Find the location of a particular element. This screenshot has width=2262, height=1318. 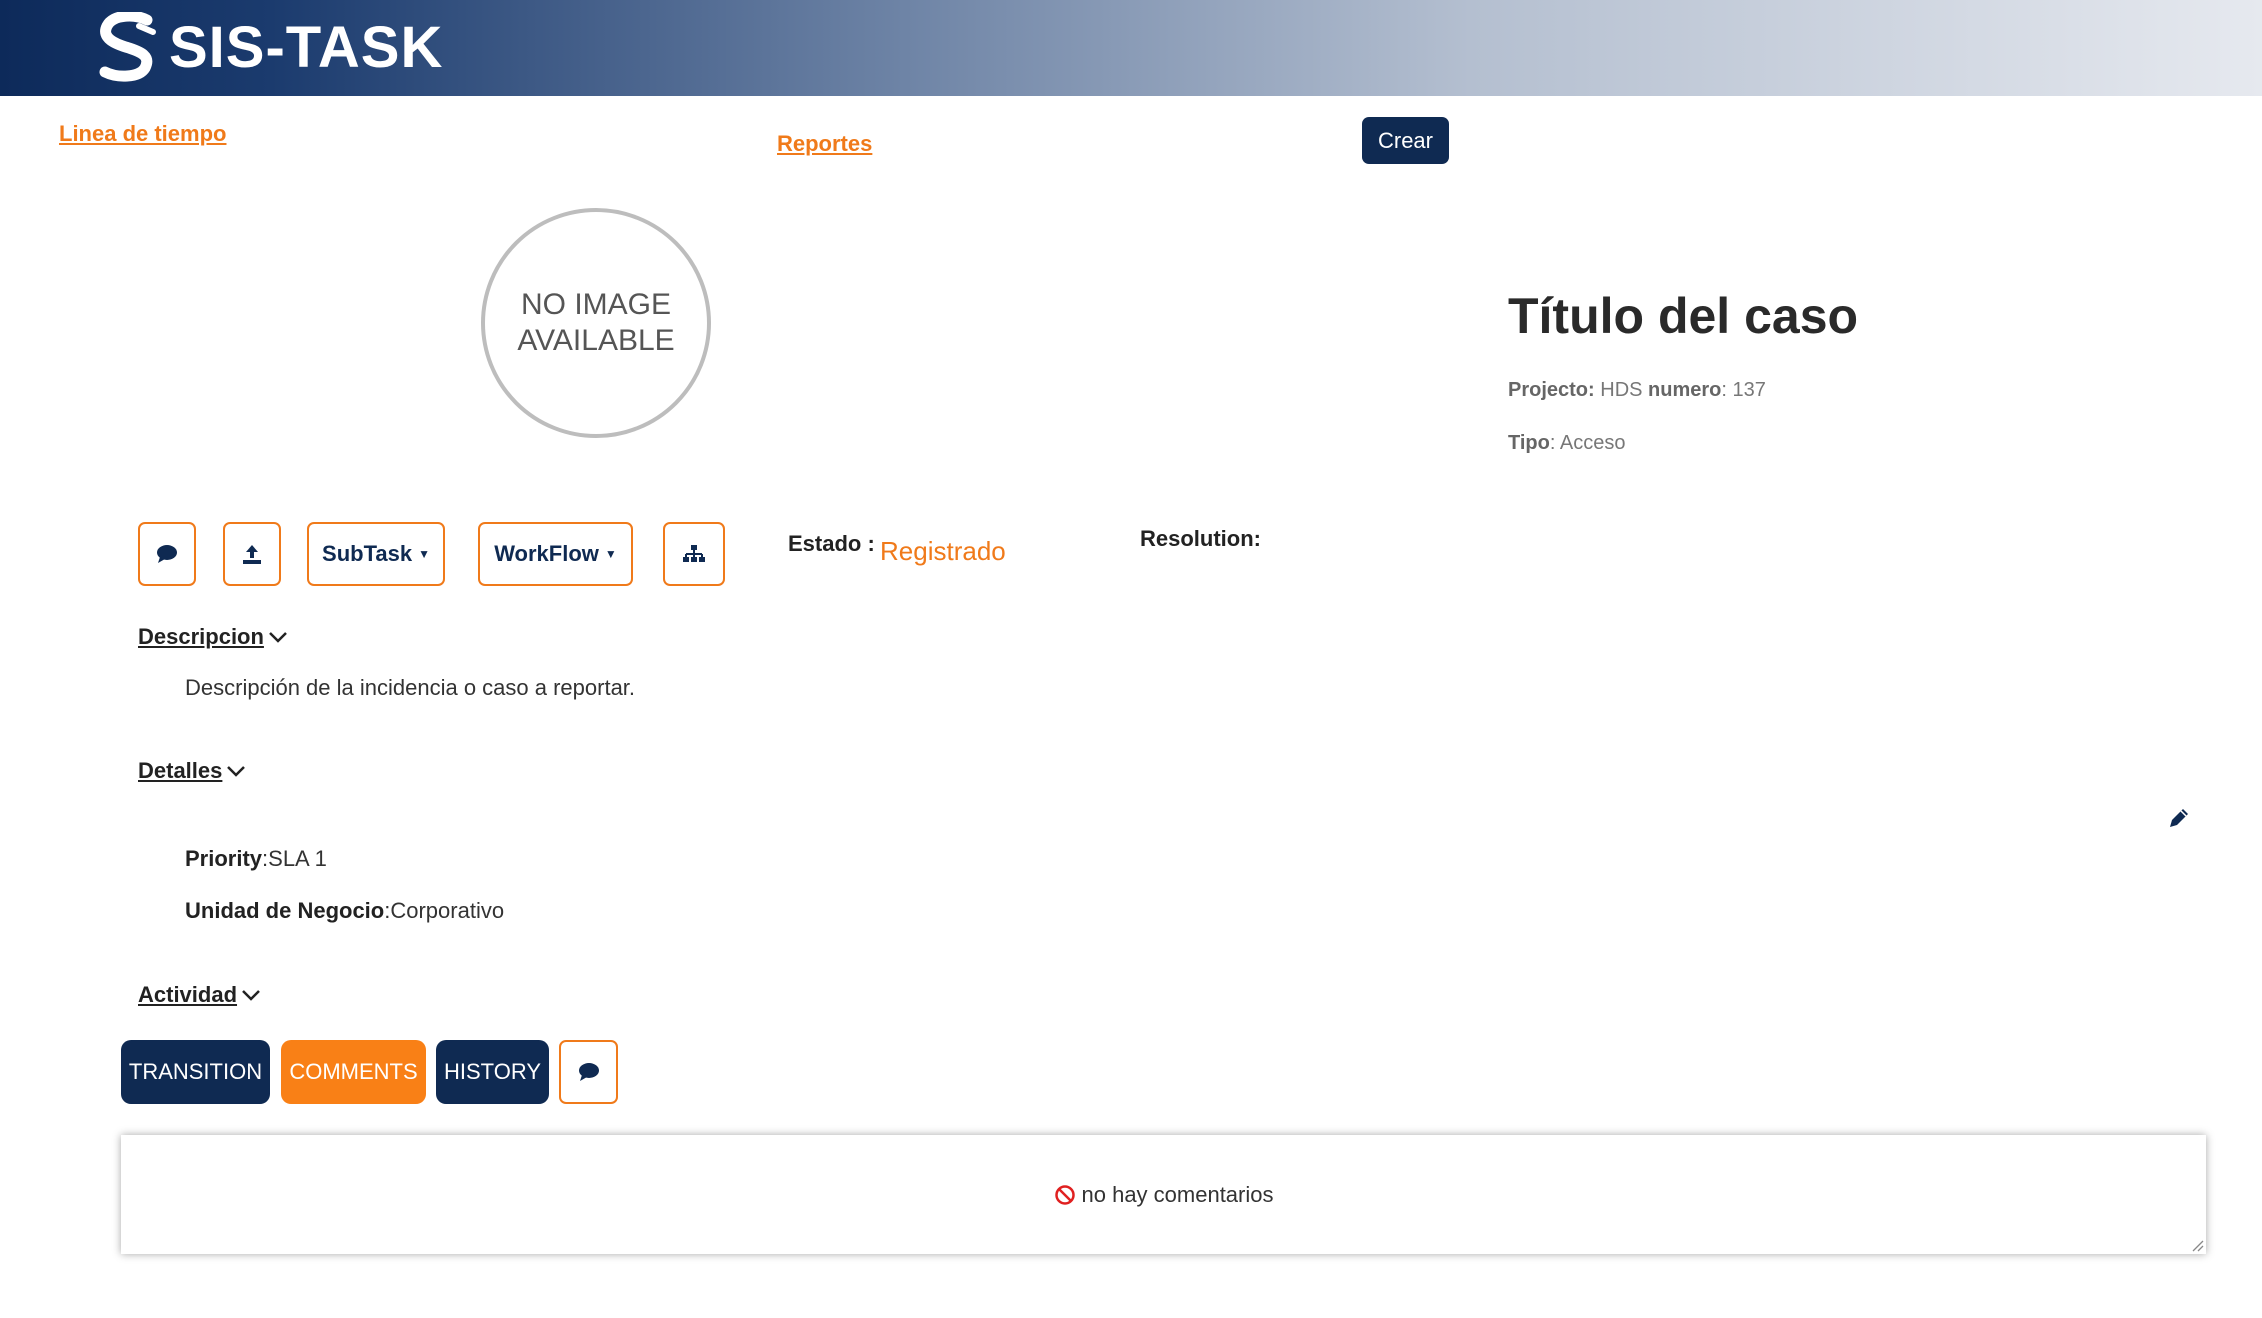

comments-panel: no hay comentarios is located at coordinates (1163, 1194).